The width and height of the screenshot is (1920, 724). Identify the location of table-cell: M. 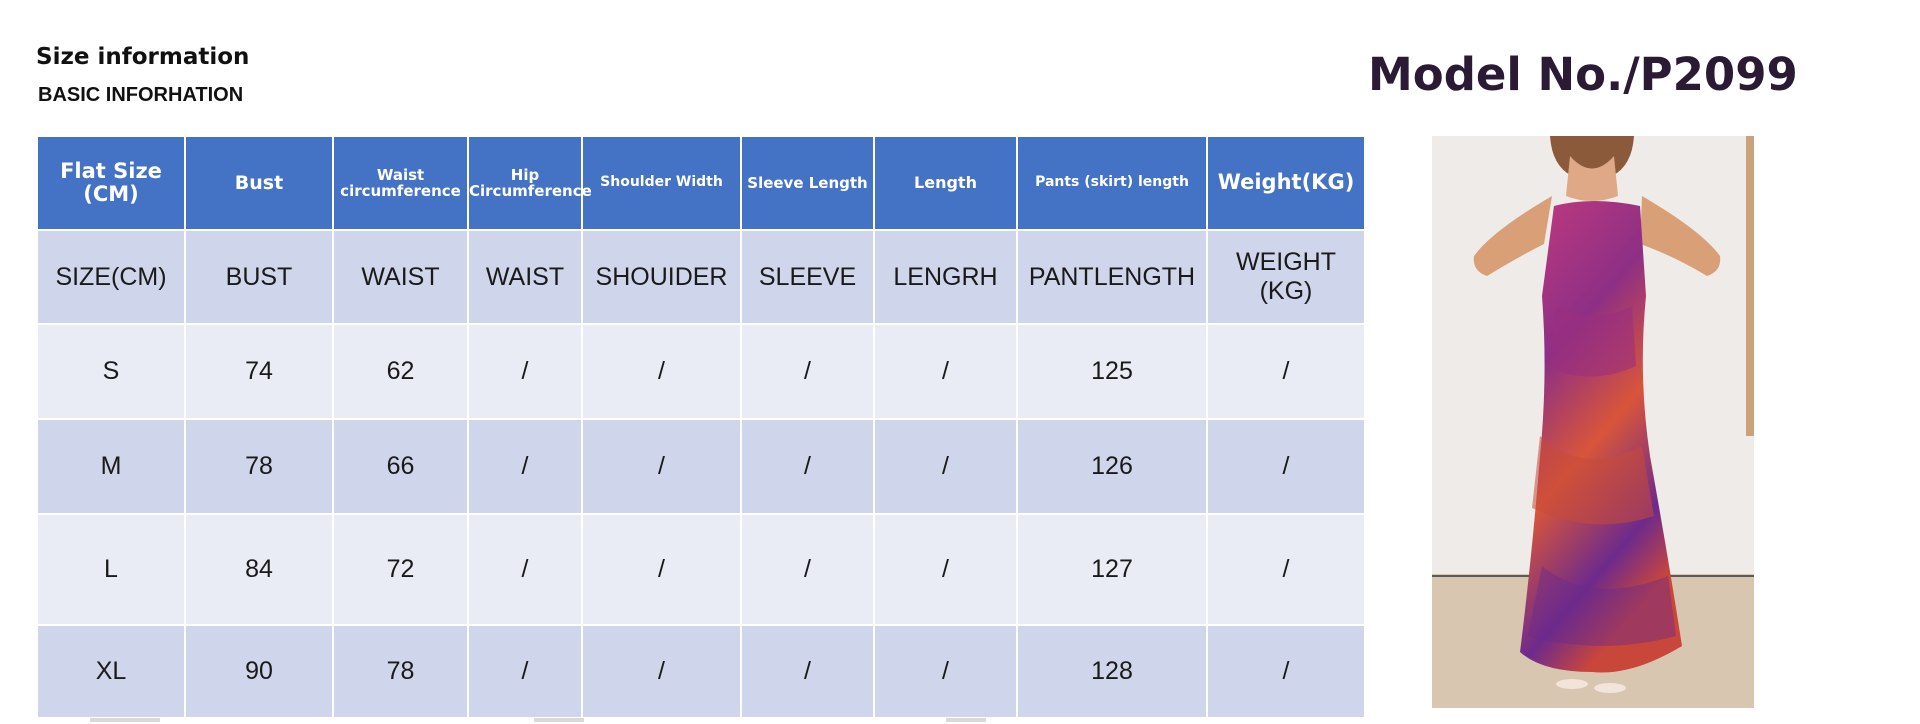
(111, 466).